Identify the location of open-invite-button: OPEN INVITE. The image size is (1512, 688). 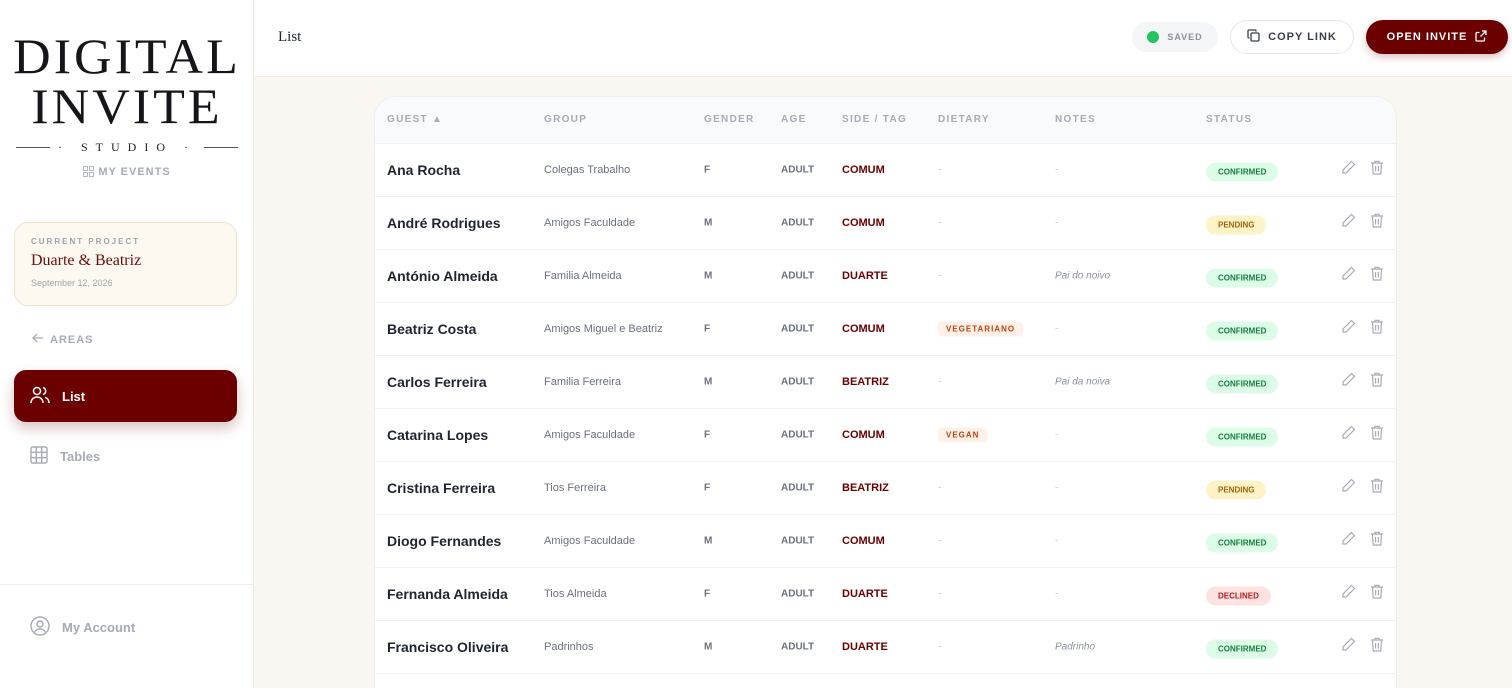
(1437, 37).